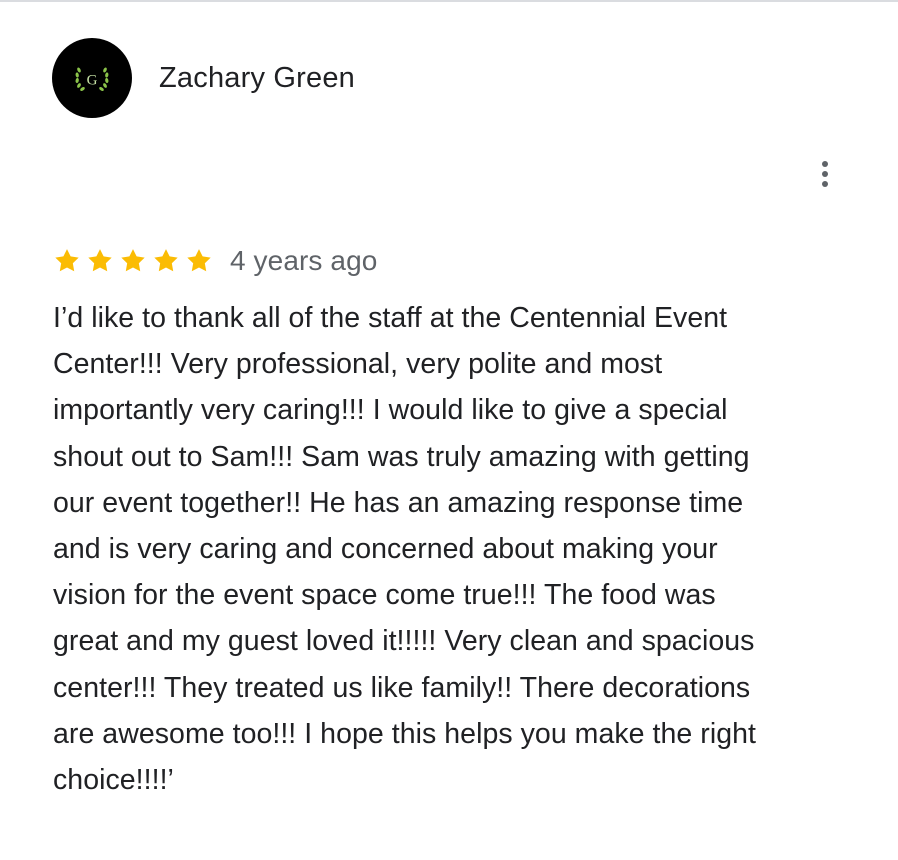  Describe the element at coordinates (449, 1) in the screenshot. I see `top-divider` at that location.